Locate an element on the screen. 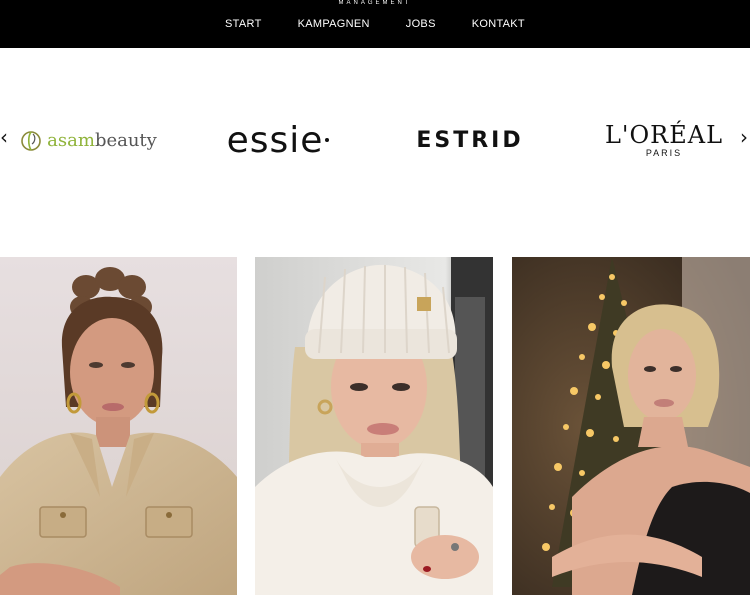 The height and width of the screenshot is (595, 750). logo-essie: essie is located at coordinates (278, 140).